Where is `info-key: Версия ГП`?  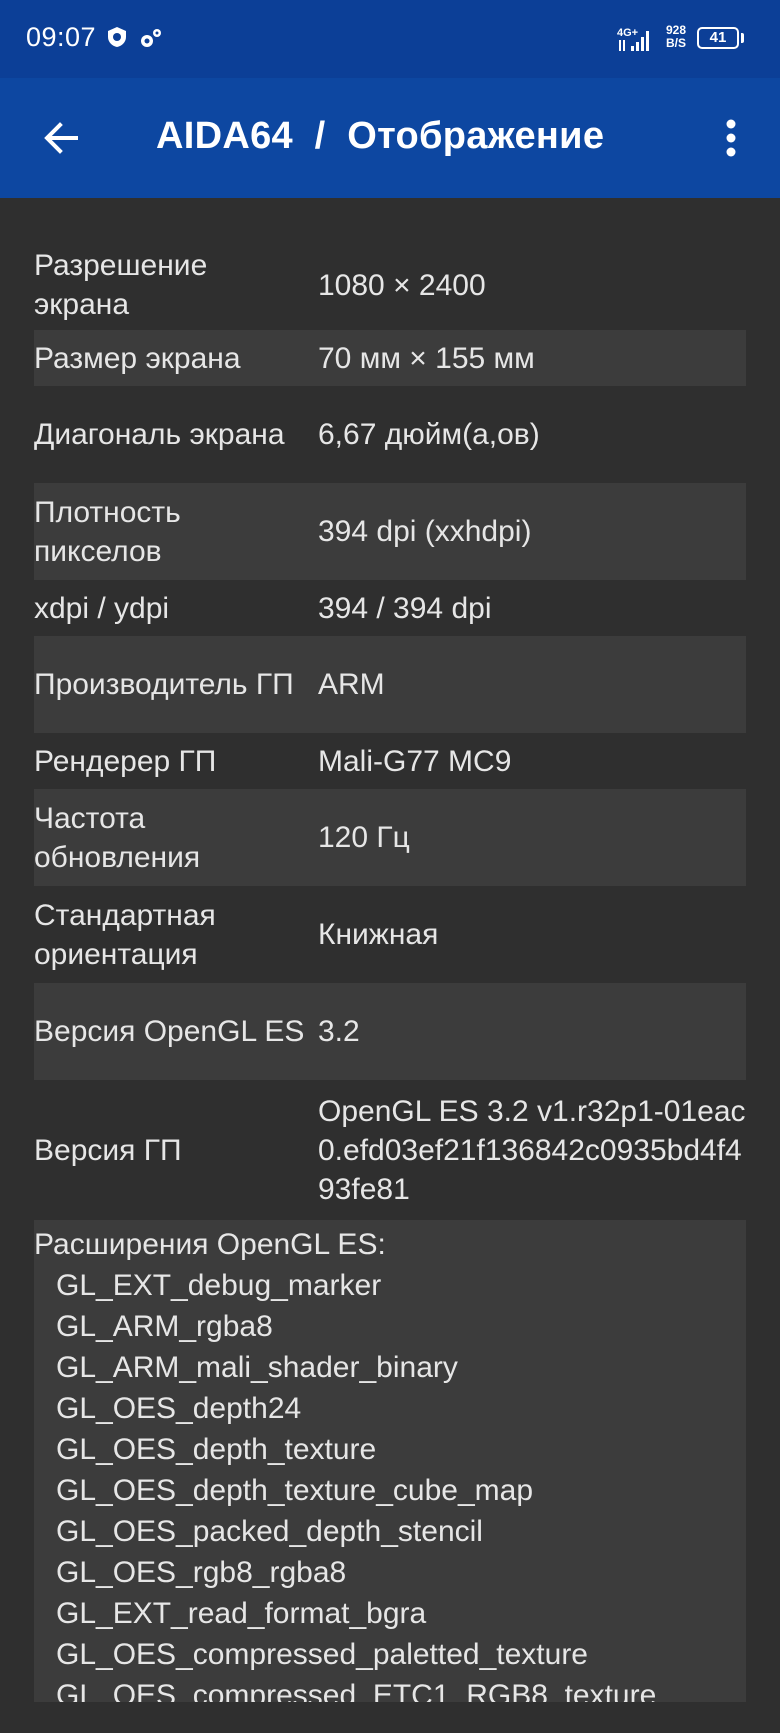 info-key: Версия ГП is located at coordinates (108, 1150).